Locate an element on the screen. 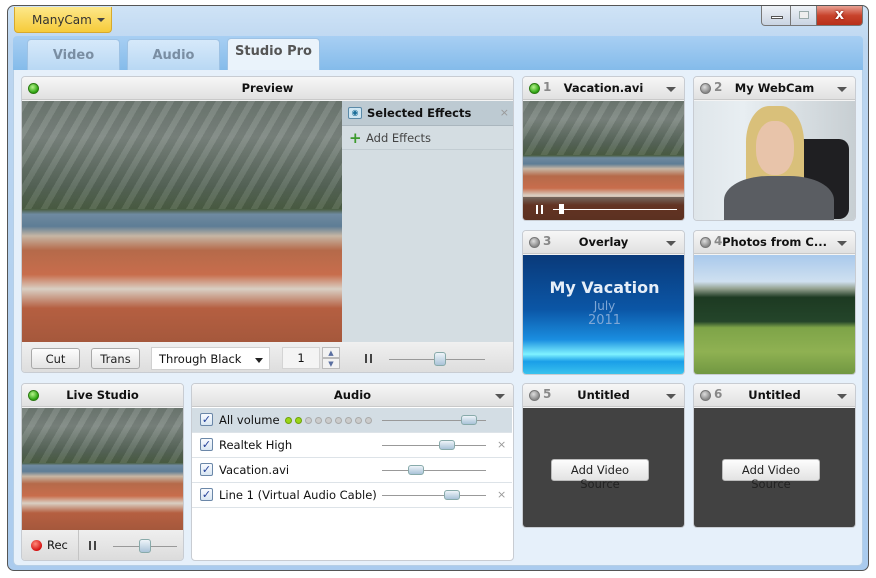 The image size is (876, 578). live-studio-video is located at coordinates (102, 469).